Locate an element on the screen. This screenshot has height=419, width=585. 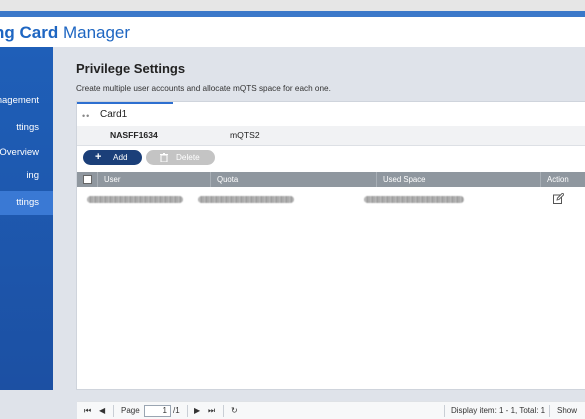
column-header-action: Action is located at coordinates (562, 179).